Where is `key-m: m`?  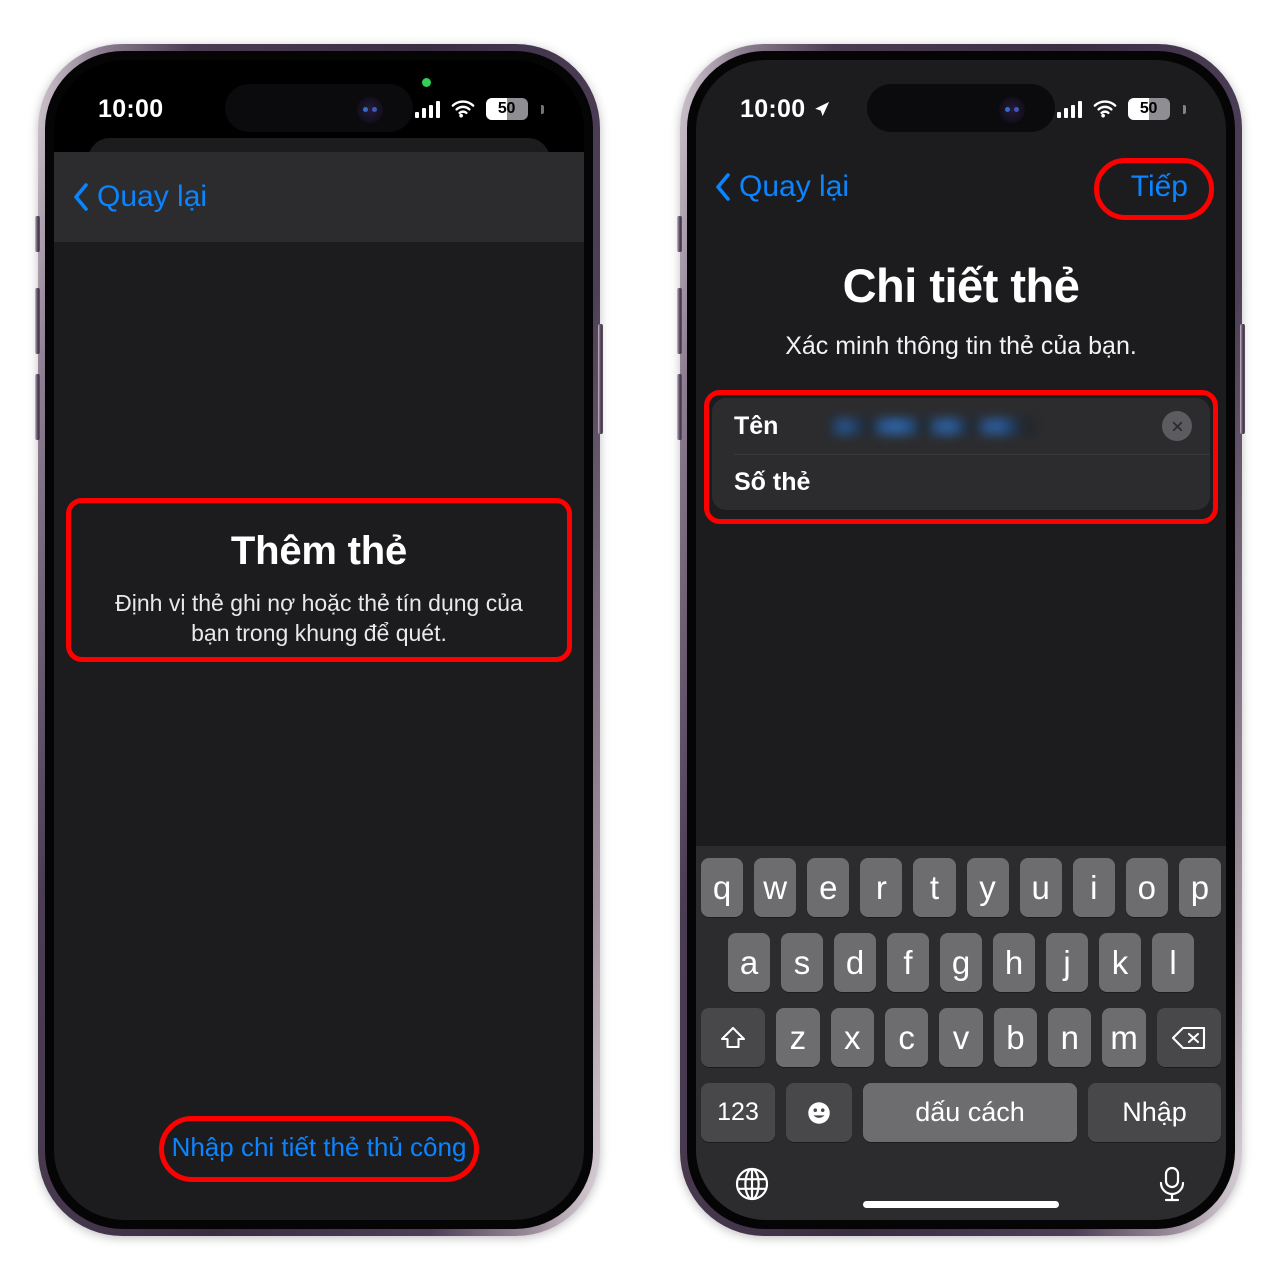
key-m: m is located at coordinates (1124, 1037).